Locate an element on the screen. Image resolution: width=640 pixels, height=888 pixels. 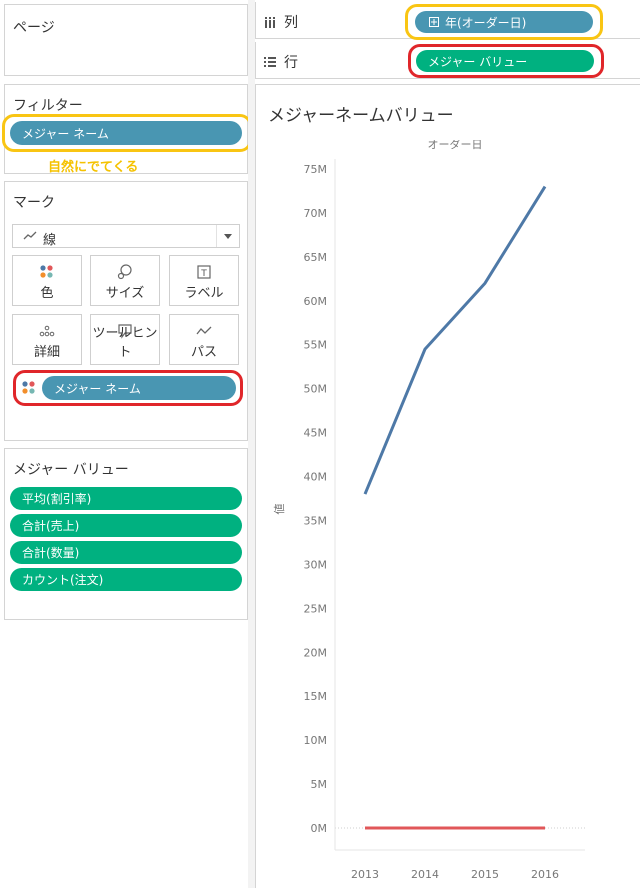
line-mark-icon is located at coordinates (30, 235).